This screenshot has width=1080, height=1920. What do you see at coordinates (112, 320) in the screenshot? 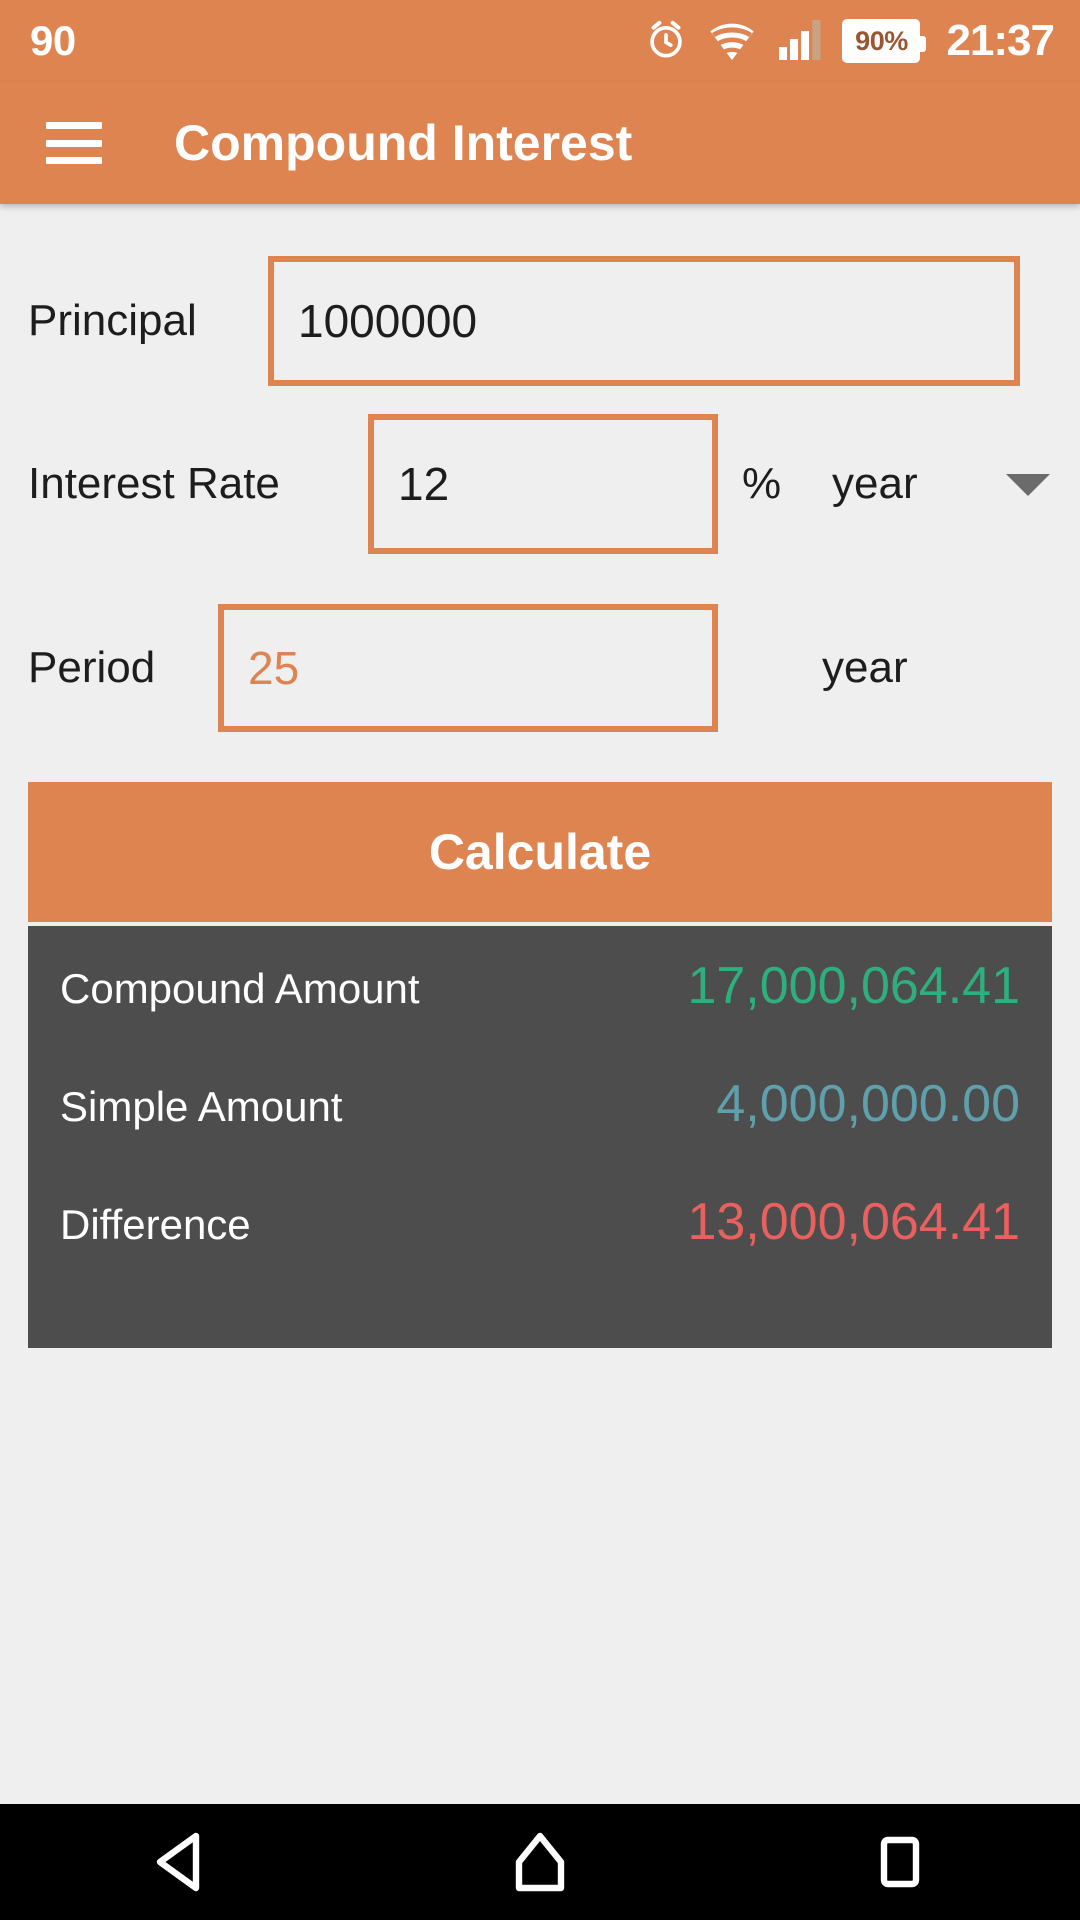
I see `principal-label: Principal` at bounding box center [112, 320].